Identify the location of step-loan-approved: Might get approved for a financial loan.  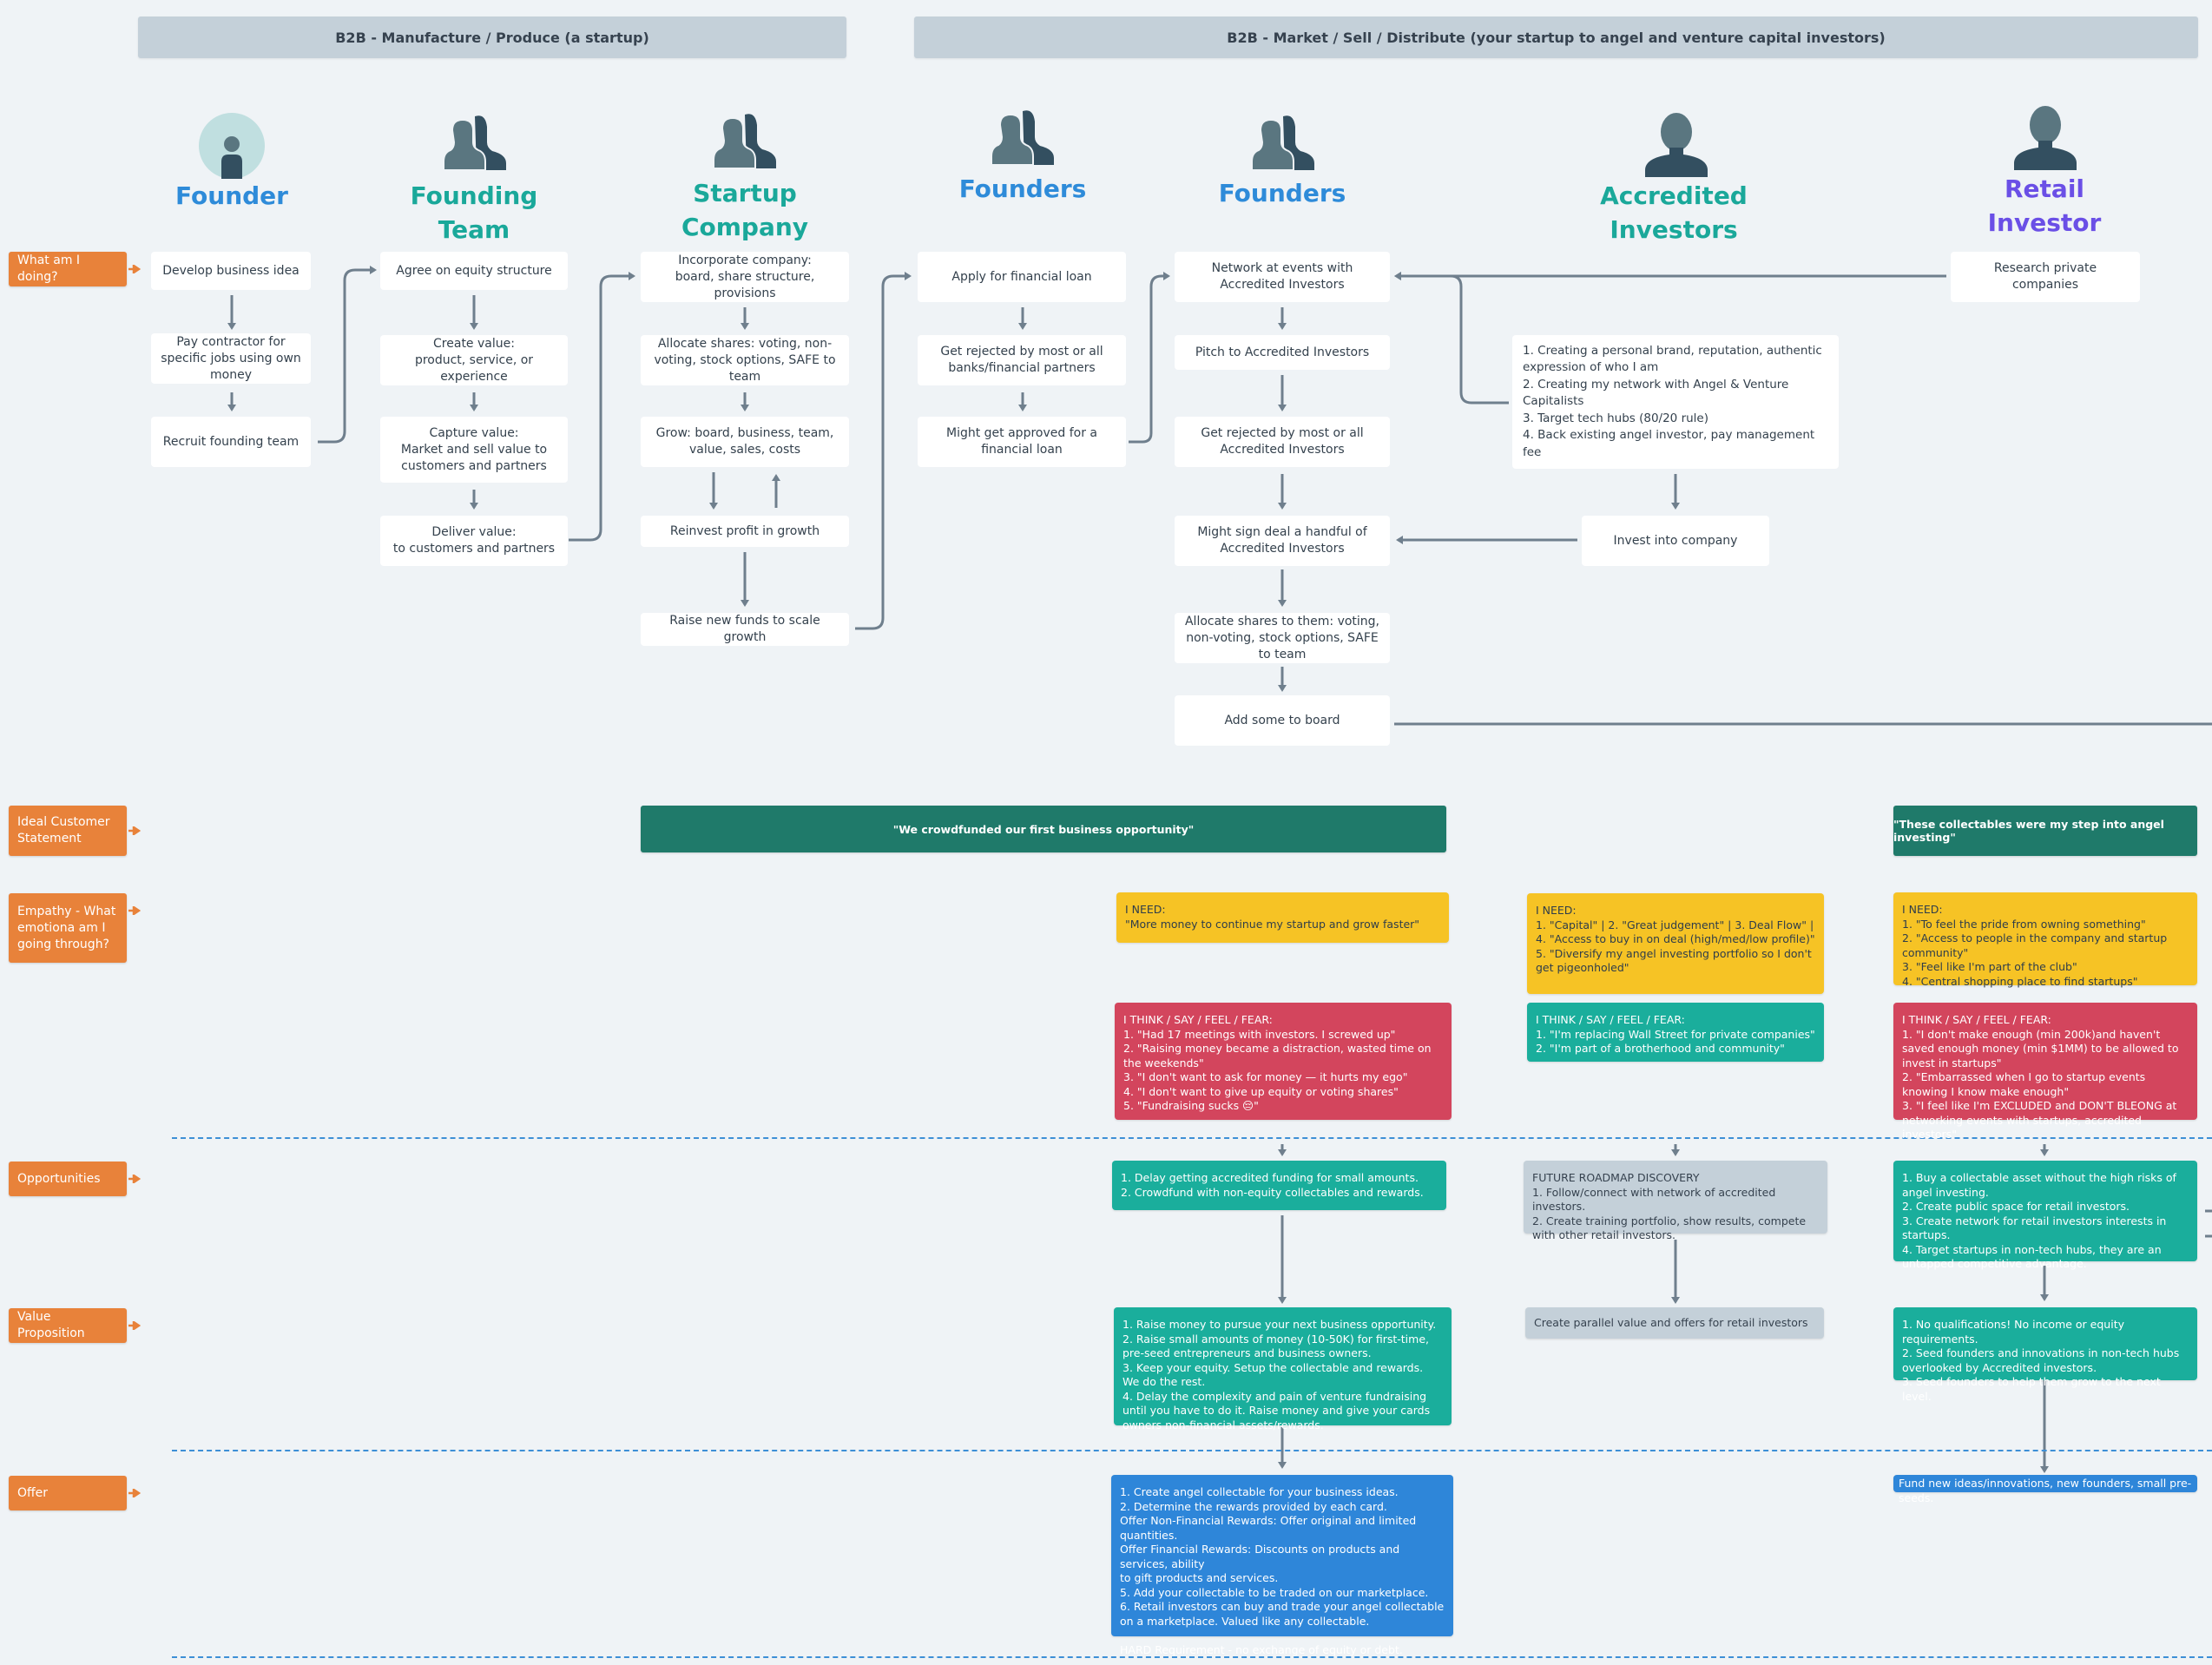
(1022, 442).